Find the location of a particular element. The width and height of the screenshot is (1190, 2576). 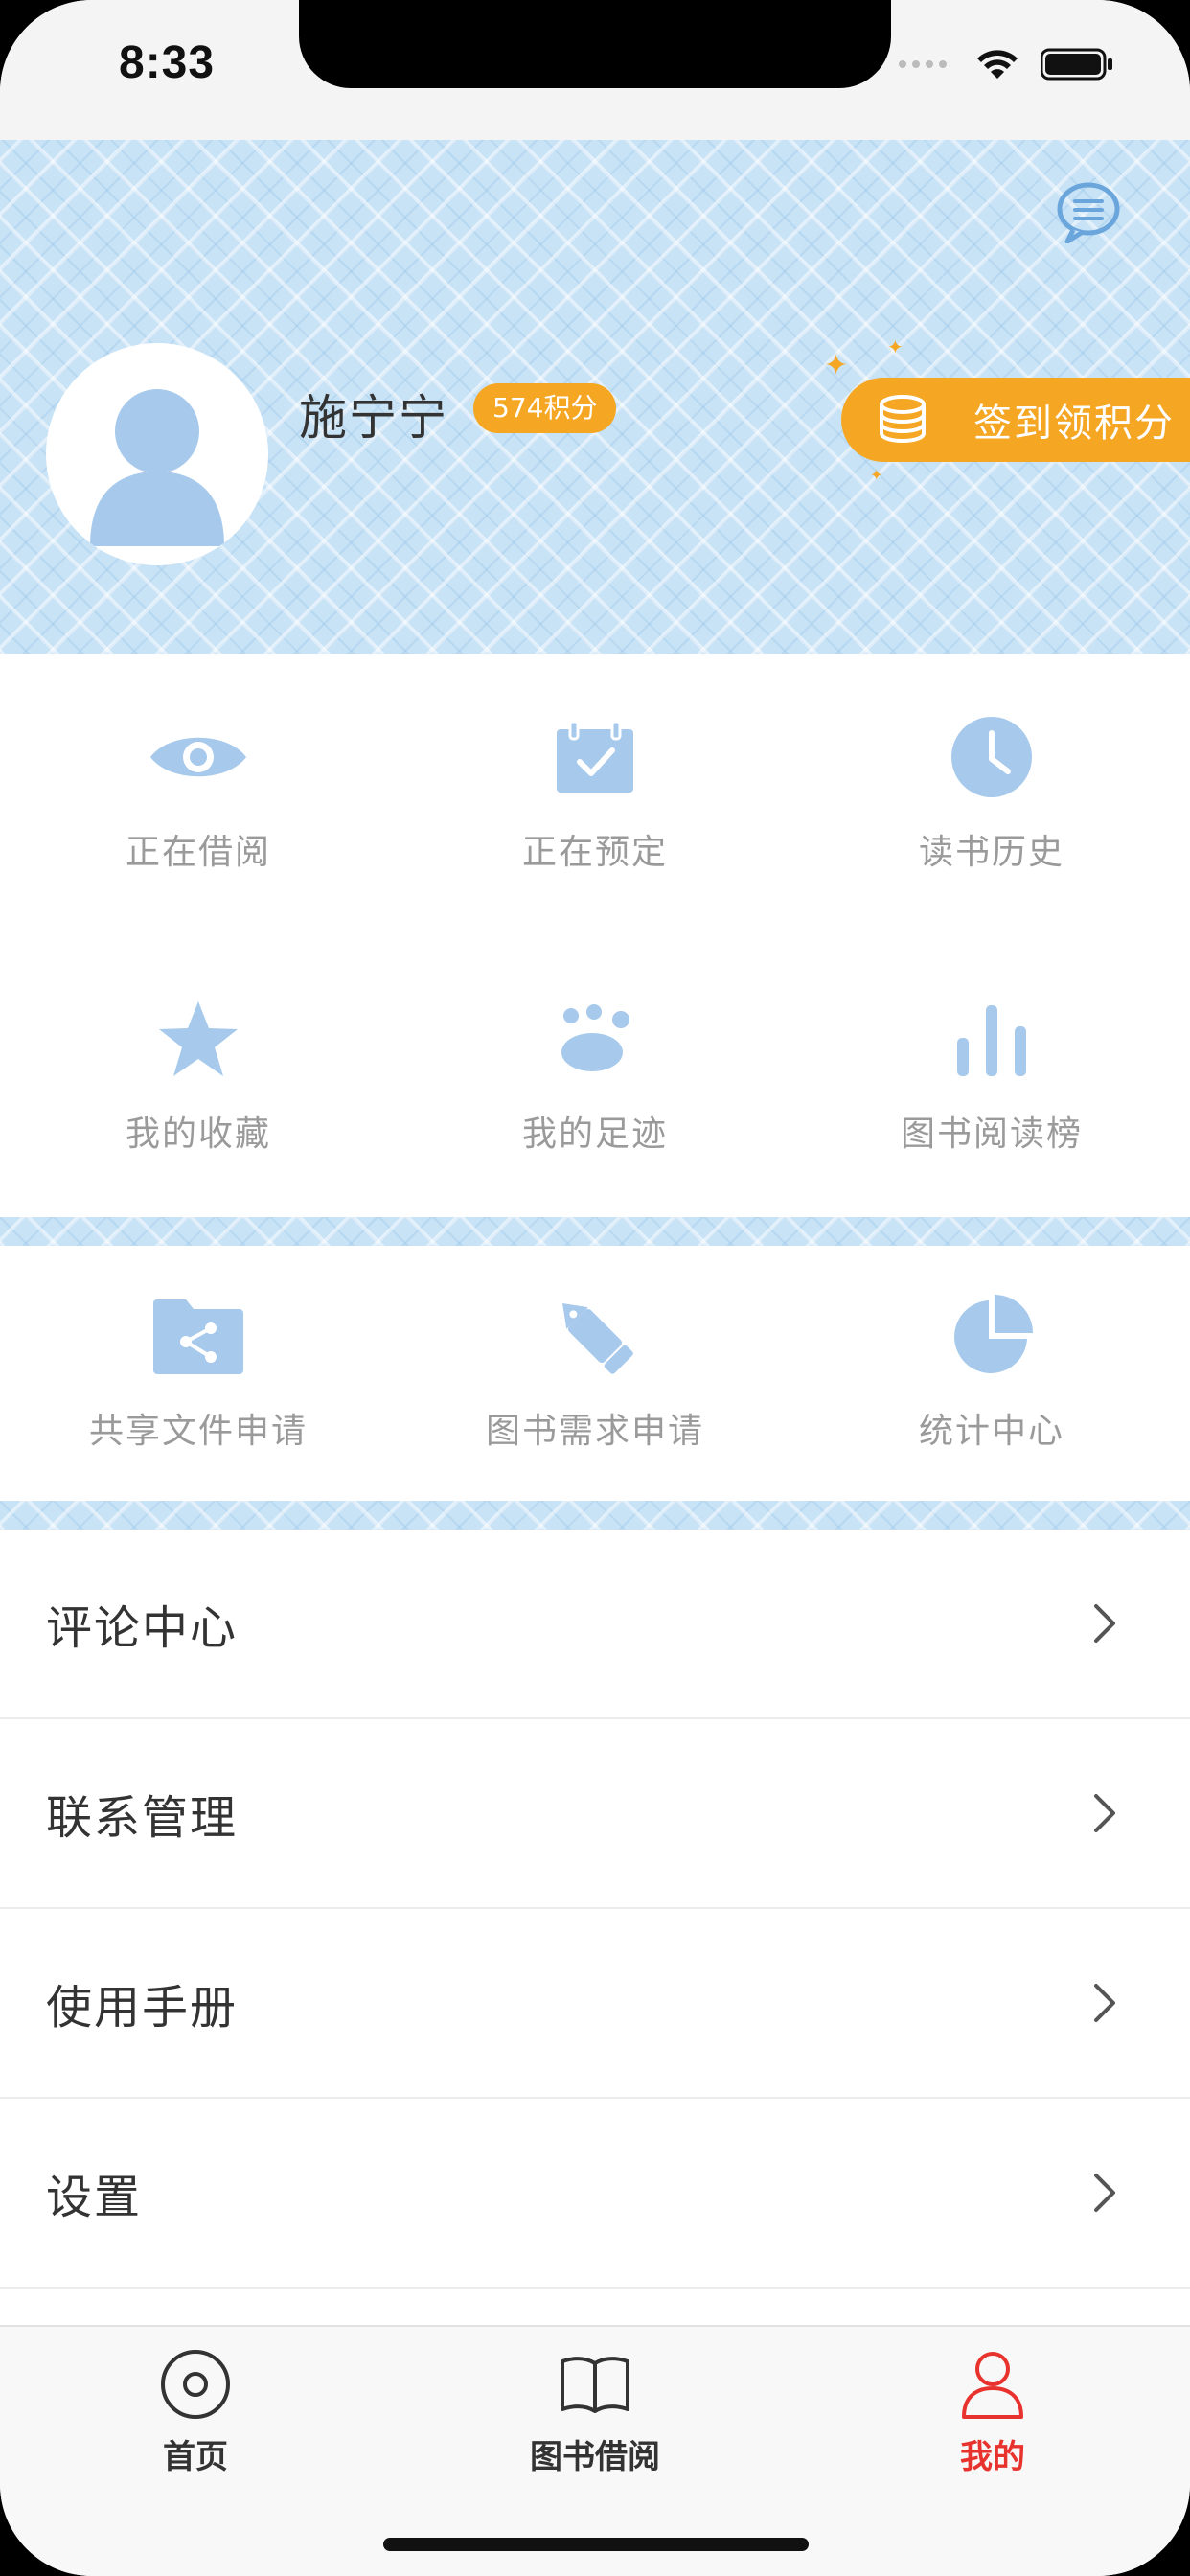

wifi-icon is located at coordinates (998, 64).